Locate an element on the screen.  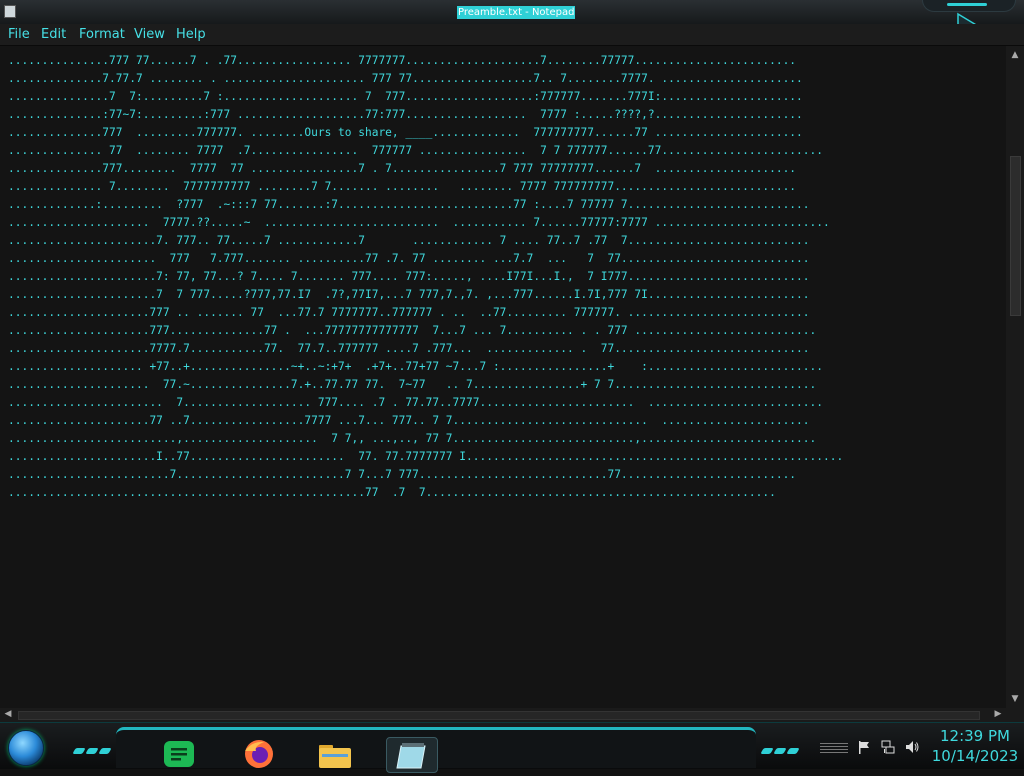
show-desktop-stripes is located at coordinates (834, 747).